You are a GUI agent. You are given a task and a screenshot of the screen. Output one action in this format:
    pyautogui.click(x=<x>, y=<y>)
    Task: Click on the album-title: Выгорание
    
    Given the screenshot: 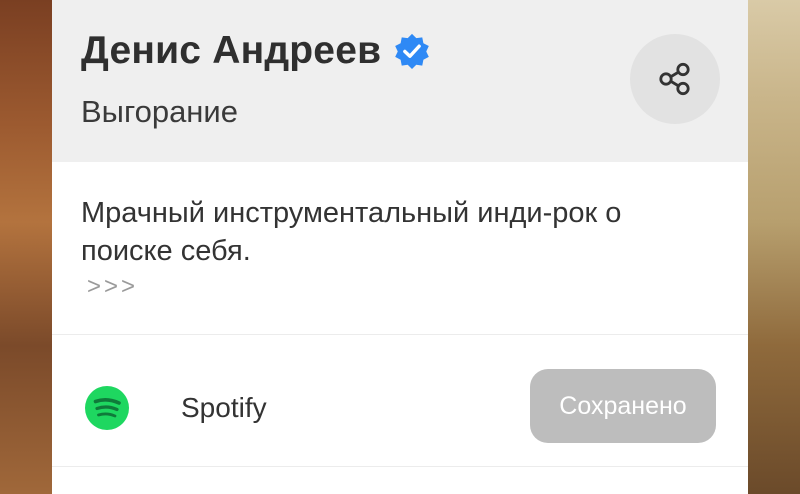 What is the action you would take?
    pyautogui.click(x=159, y=111)
    